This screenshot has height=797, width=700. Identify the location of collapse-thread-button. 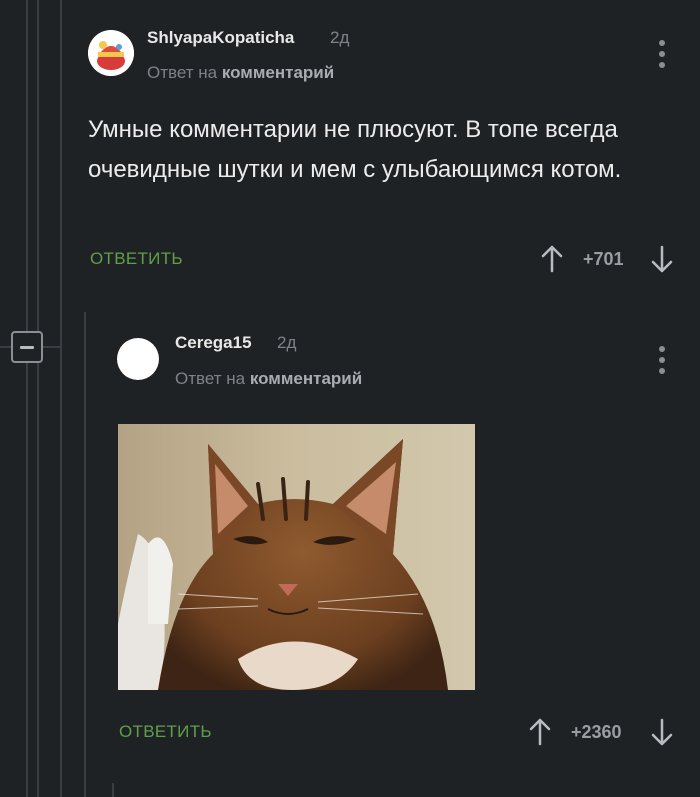
(27, 347).